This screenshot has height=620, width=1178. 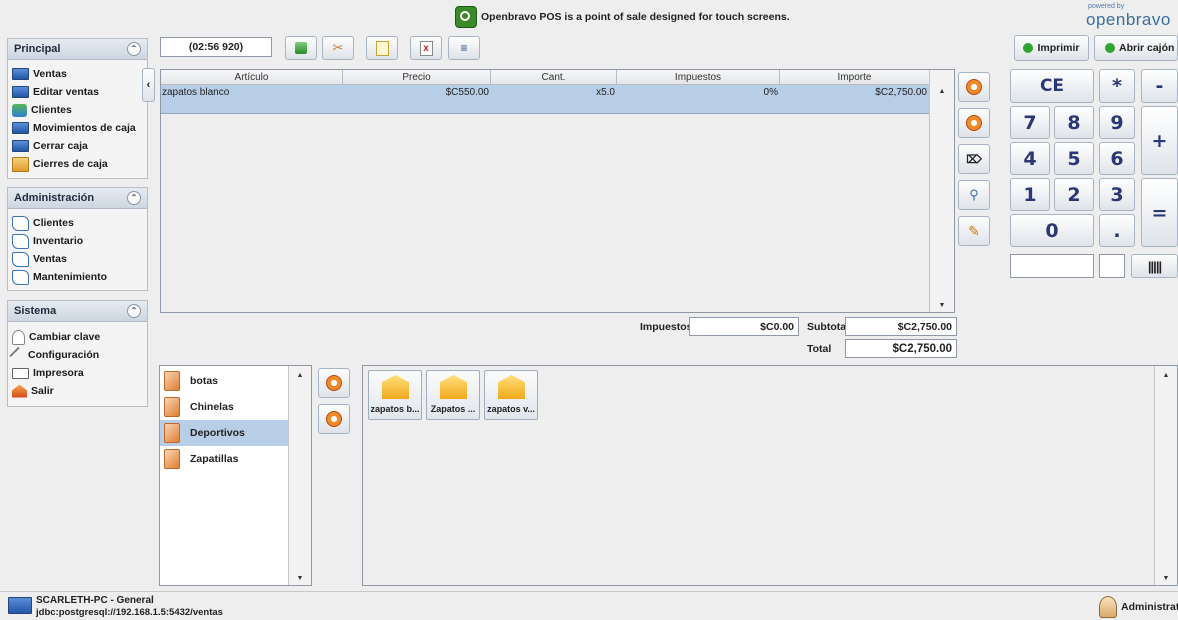 I want to click on line-up-button, so click(x=974, y=87).